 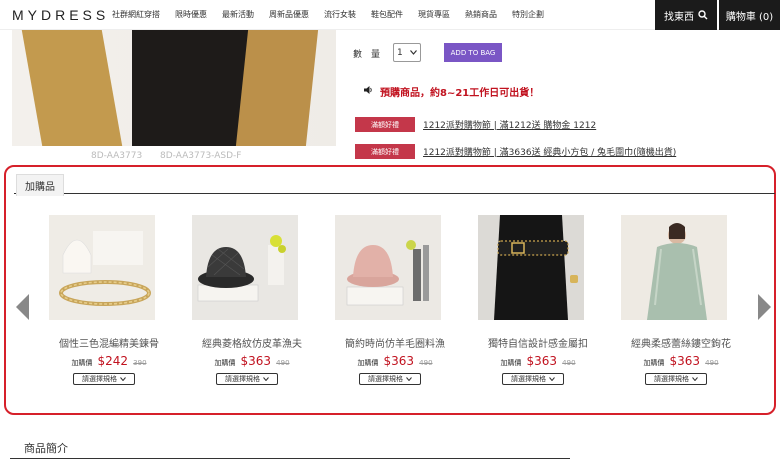 I want to click on product-image, so click(x=174, y=88).